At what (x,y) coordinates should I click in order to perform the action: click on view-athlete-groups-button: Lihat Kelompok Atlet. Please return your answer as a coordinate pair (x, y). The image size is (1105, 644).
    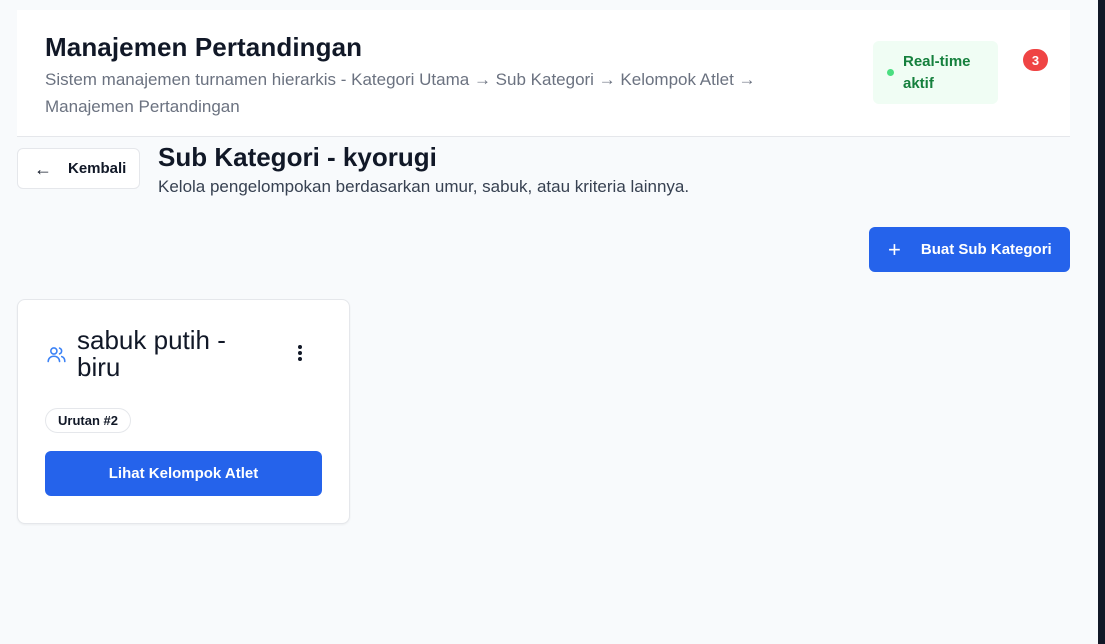
    Looking at the image, I should click on (183, 473).